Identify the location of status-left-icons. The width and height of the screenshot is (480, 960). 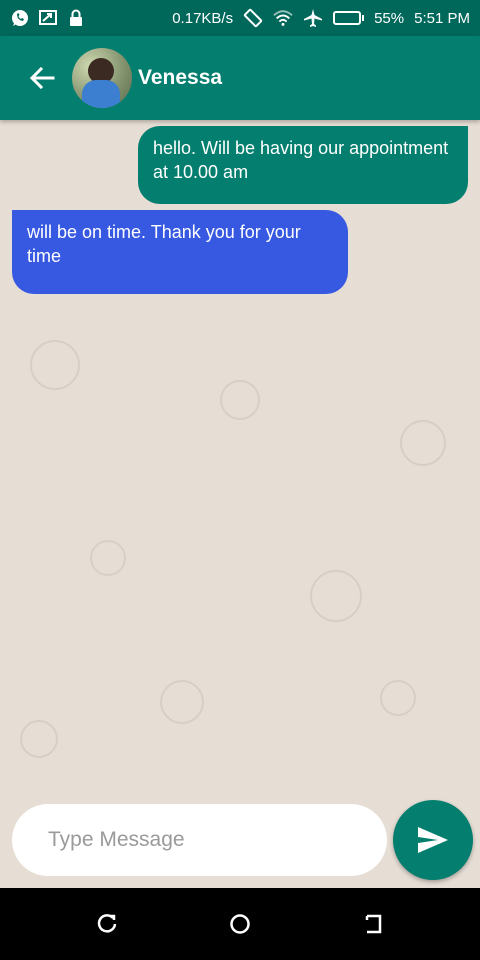
(48, 18).